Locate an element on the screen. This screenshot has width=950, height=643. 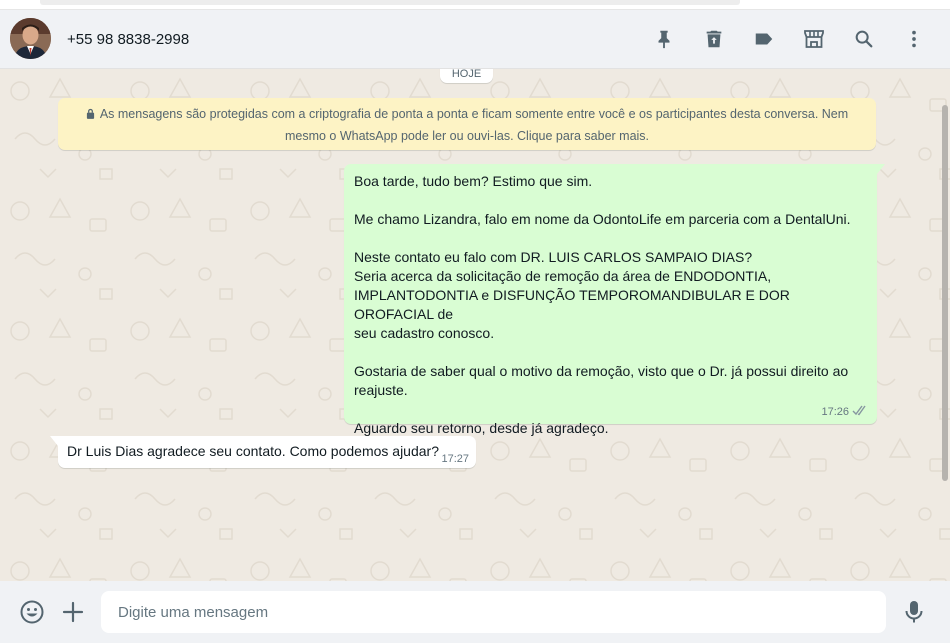
lock-icon is located at coordinates (90, 115).